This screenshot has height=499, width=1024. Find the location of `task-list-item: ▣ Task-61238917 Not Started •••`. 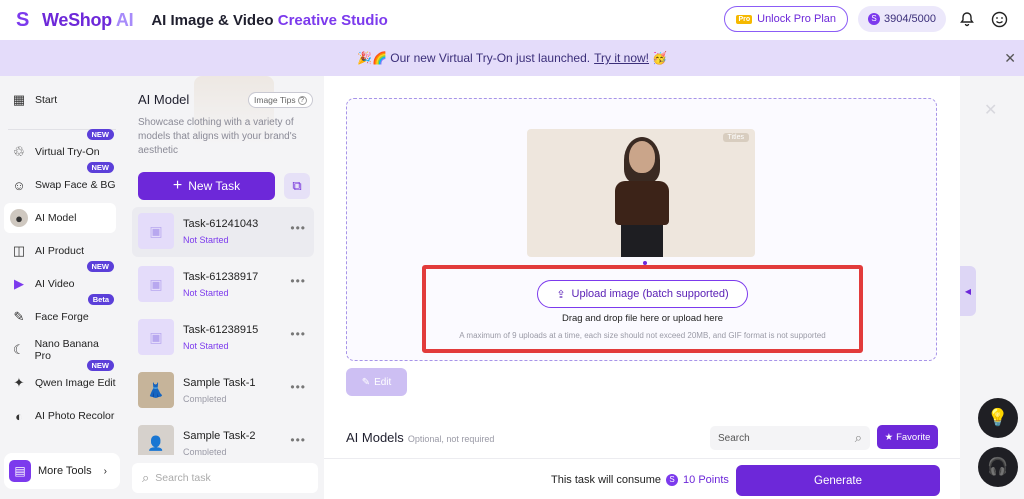

task-list-item: ▣ Task-61238917 Not Started ••• is located at coordinates (223, 285).